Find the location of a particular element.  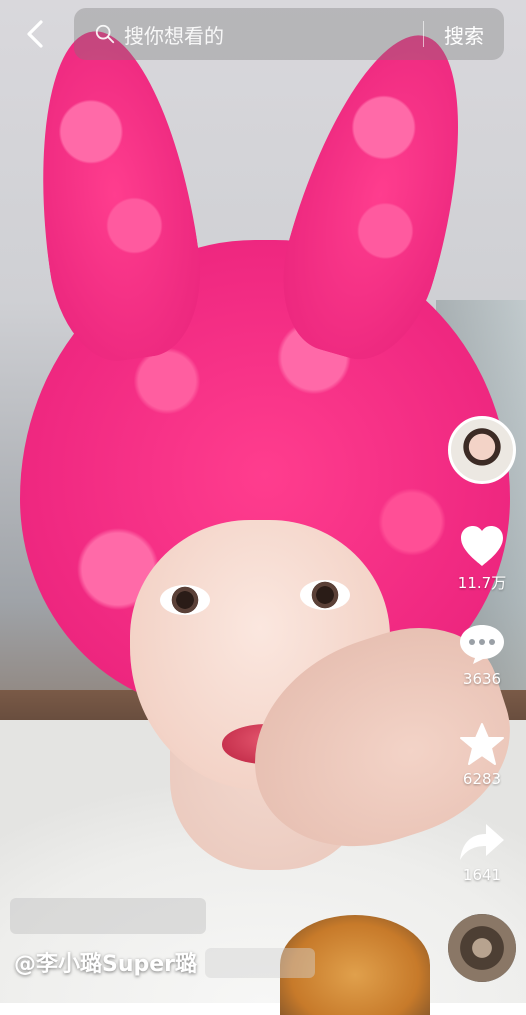

share-count: 1641 is located at coordinates (482, 875).